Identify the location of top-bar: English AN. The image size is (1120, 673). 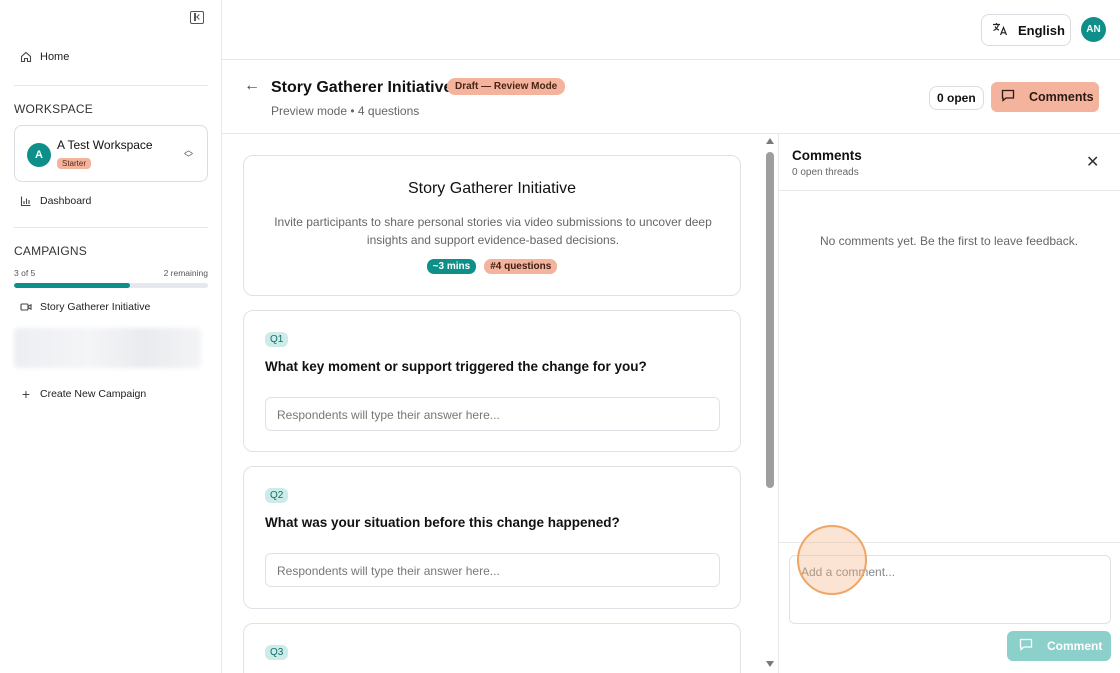
(671, 30).